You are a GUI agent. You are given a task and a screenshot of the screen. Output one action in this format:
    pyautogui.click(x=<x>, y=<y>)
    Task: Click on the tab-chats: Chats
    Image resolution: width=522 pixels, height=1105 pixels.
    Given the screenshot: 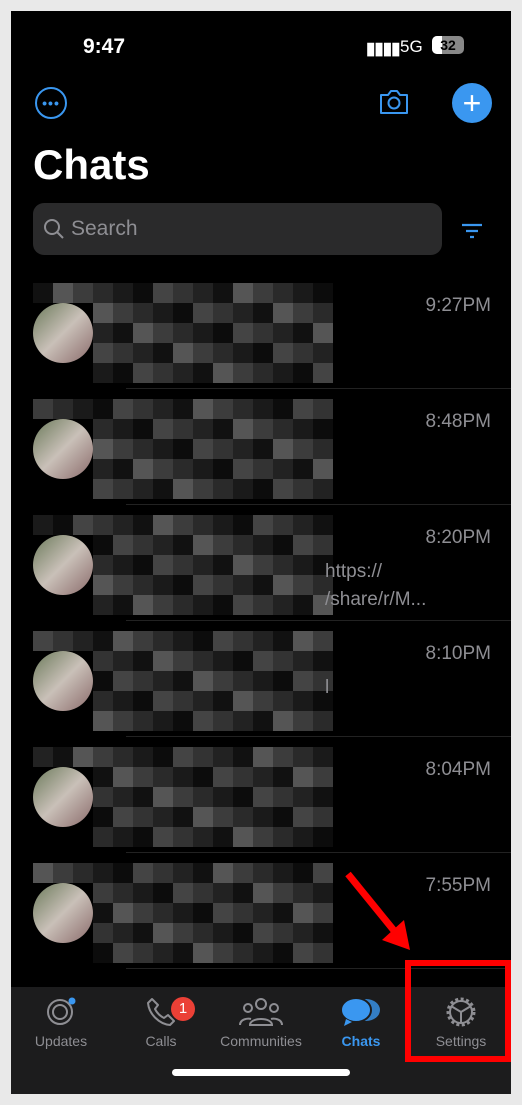 What is the action you would take?
    pyautogui.click(x=361, y=1022)
    